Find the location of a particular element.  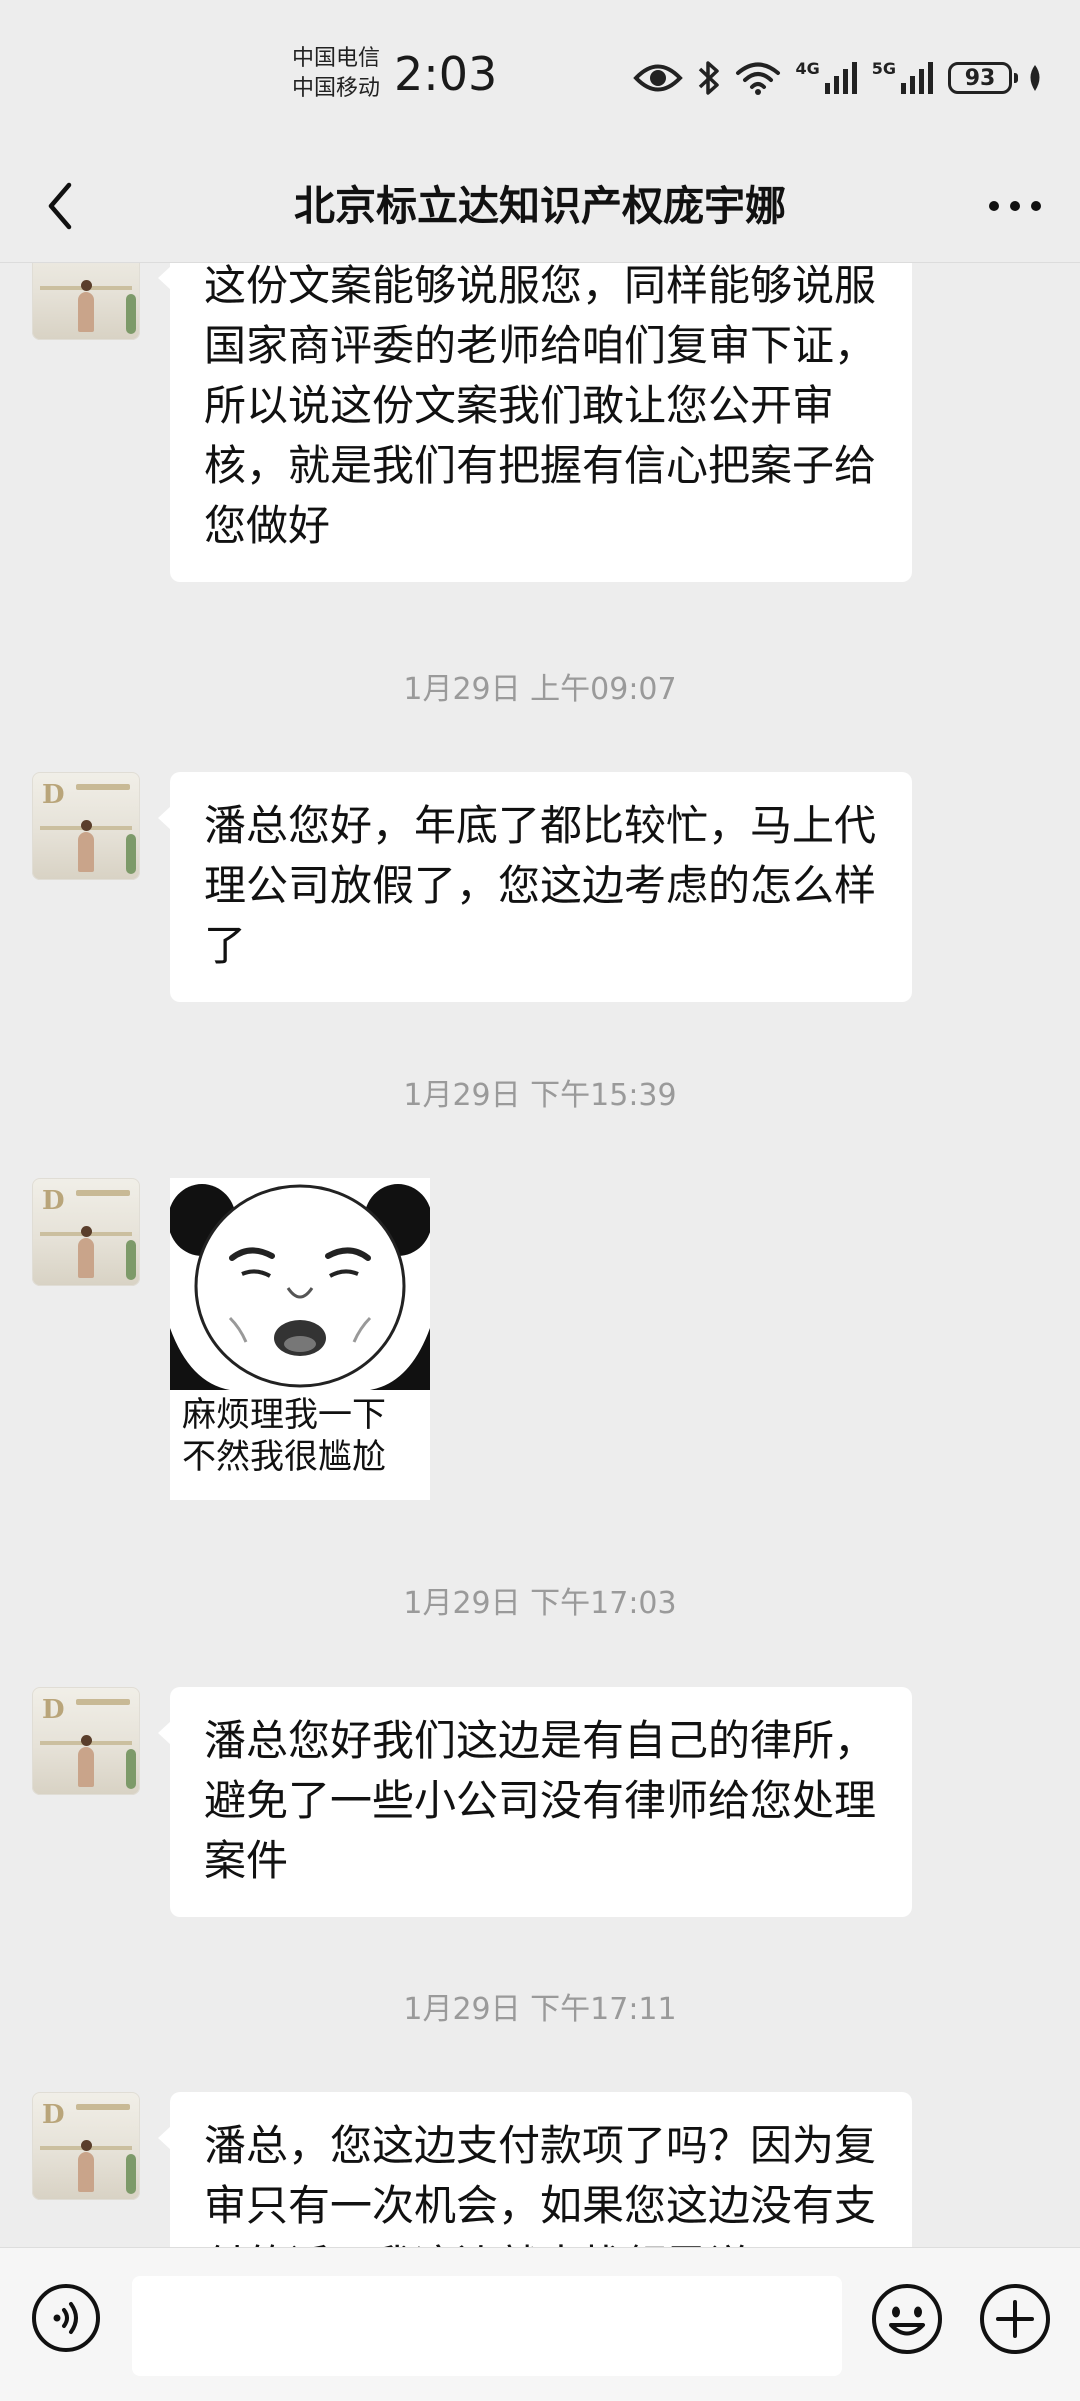

plus-icon is located at coordinates (1015, 2319).